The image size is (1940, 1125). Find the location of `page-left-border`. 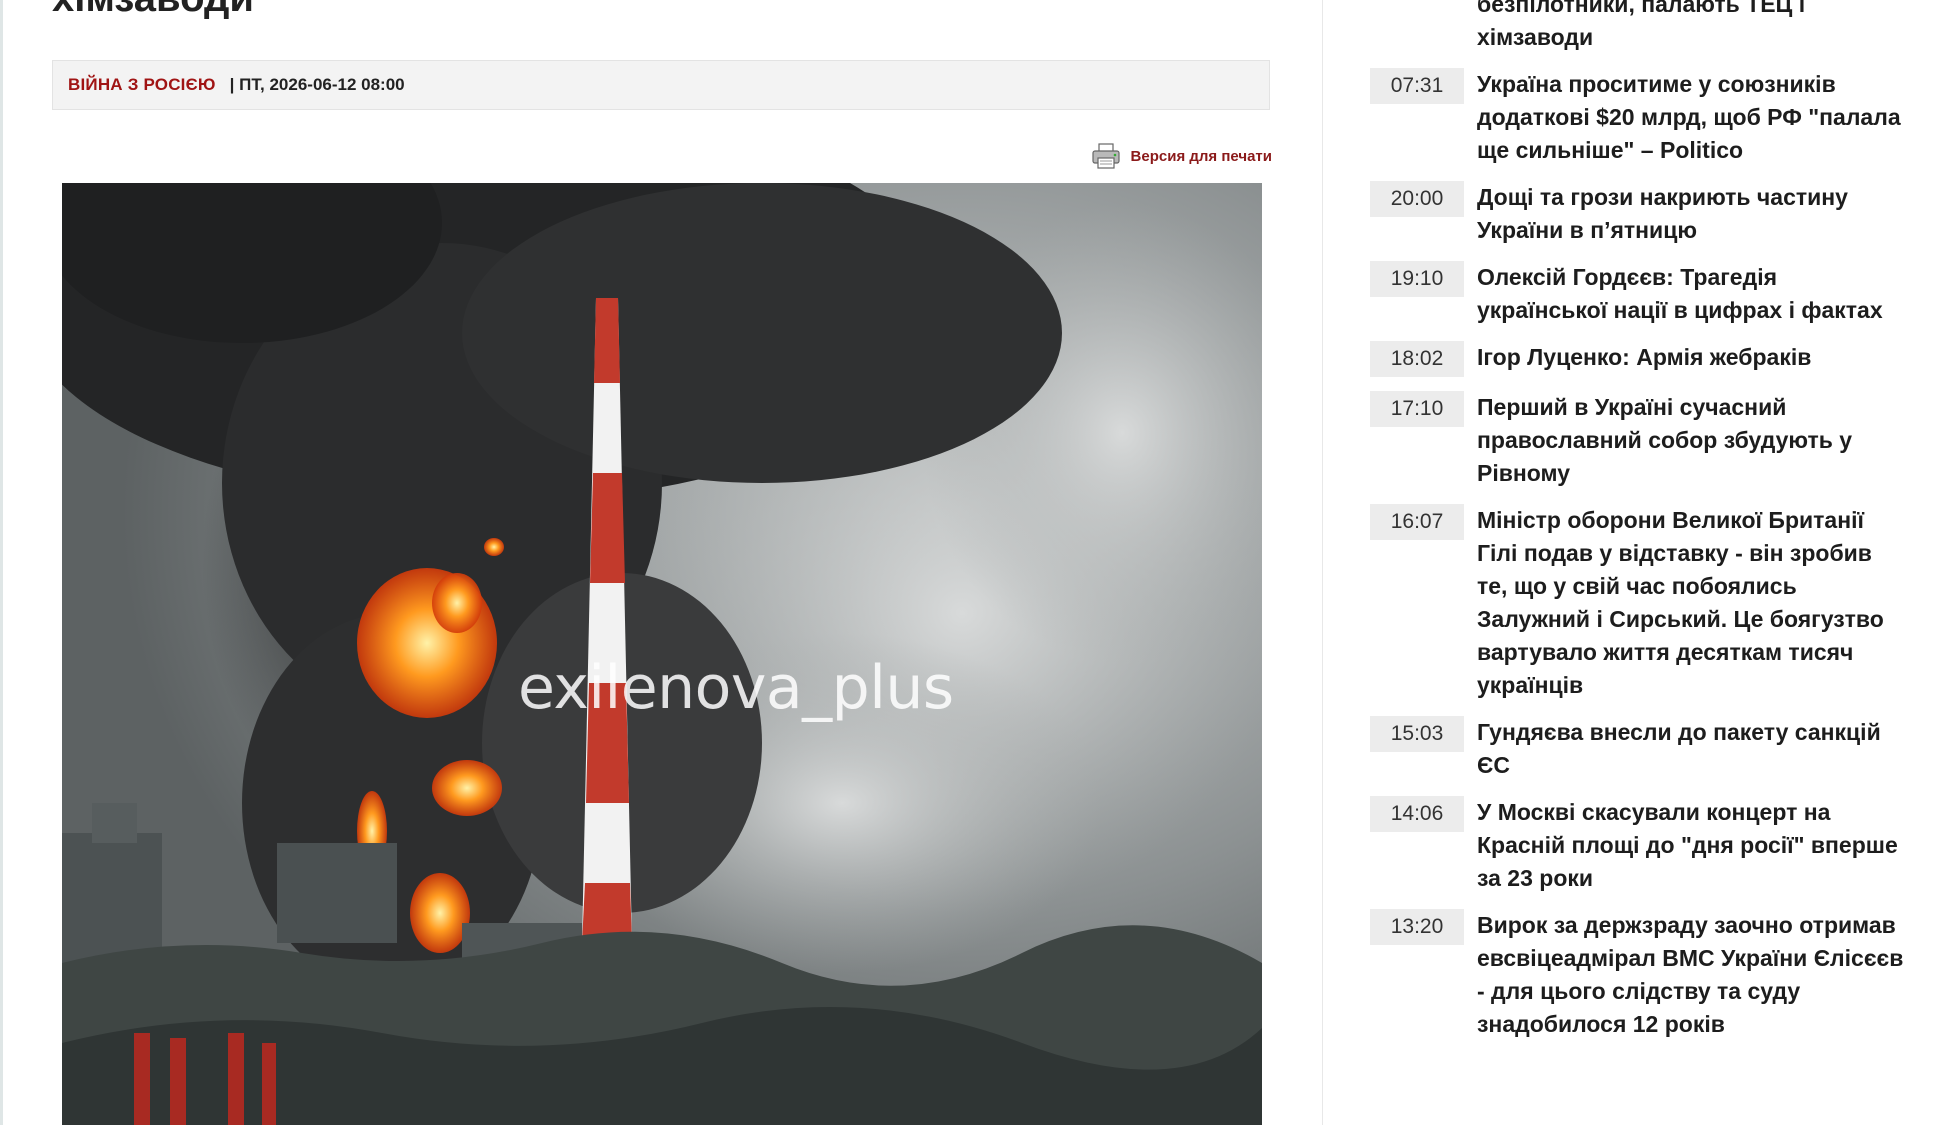

page-left-border is located at coordinates (1, 562).